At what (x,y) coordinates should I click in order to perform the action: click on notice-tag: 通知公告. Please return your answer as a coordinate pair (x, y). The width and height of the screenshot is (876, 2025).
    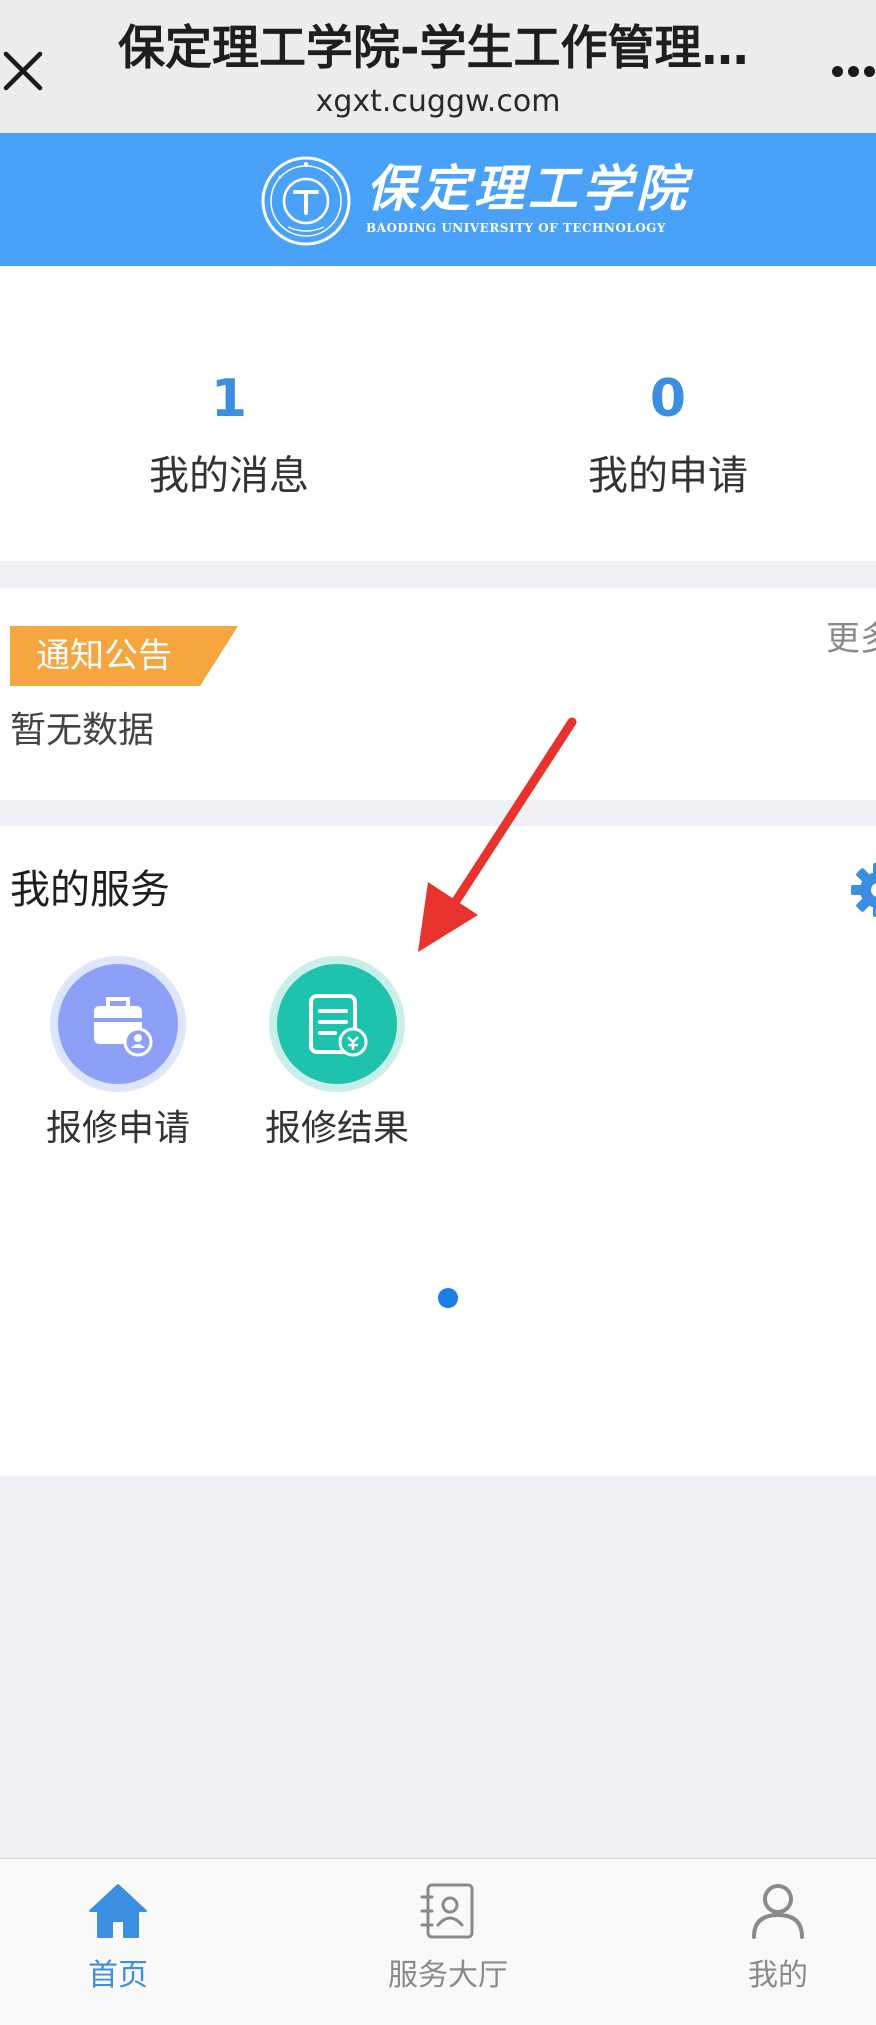
    Looking at the image, I should click on (124, 656).